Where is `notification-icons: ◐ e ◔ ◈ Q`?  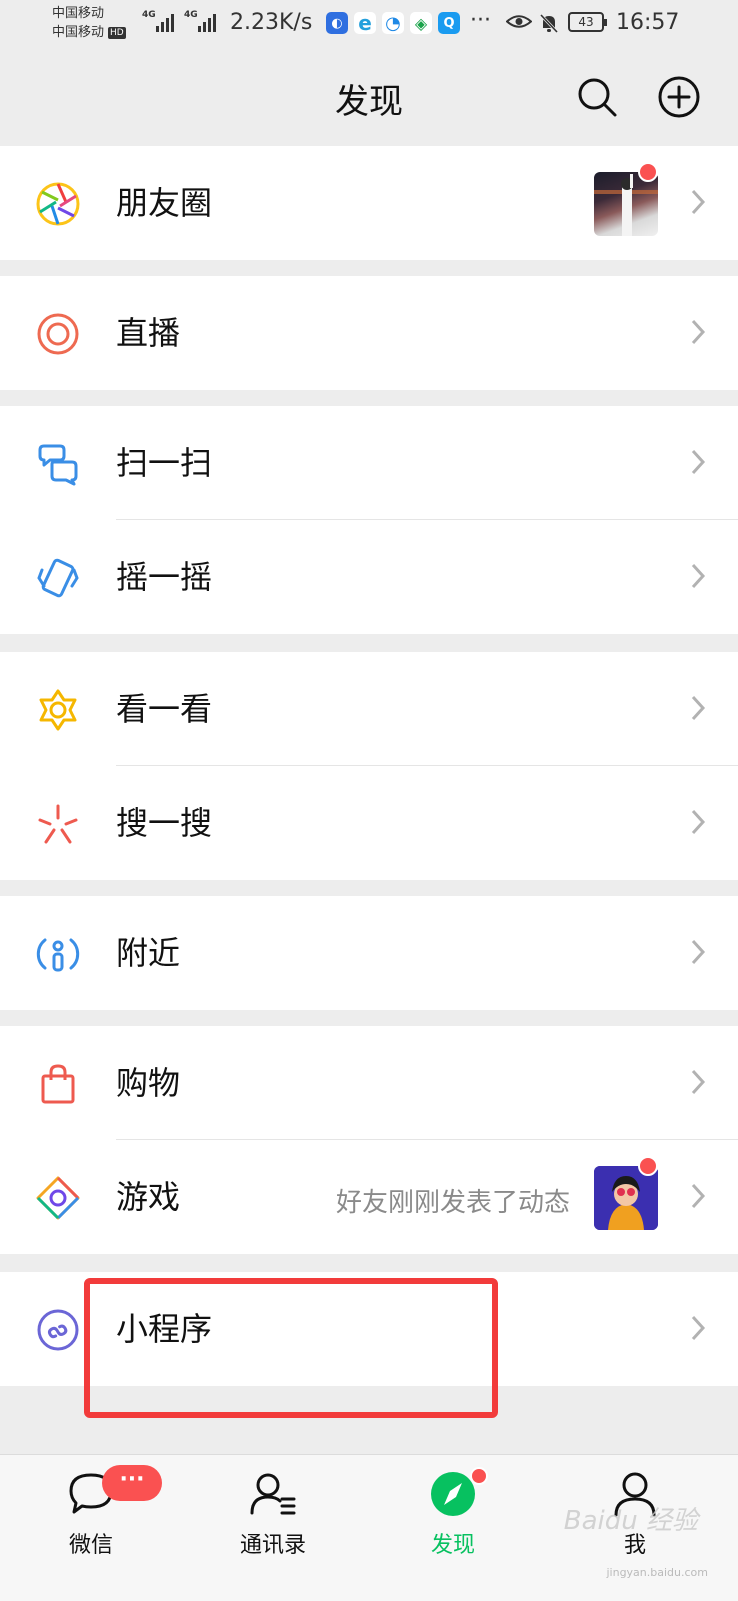
notification-icons: ◐ e ◔ ◈ Q is located at coordinates (393, 23).